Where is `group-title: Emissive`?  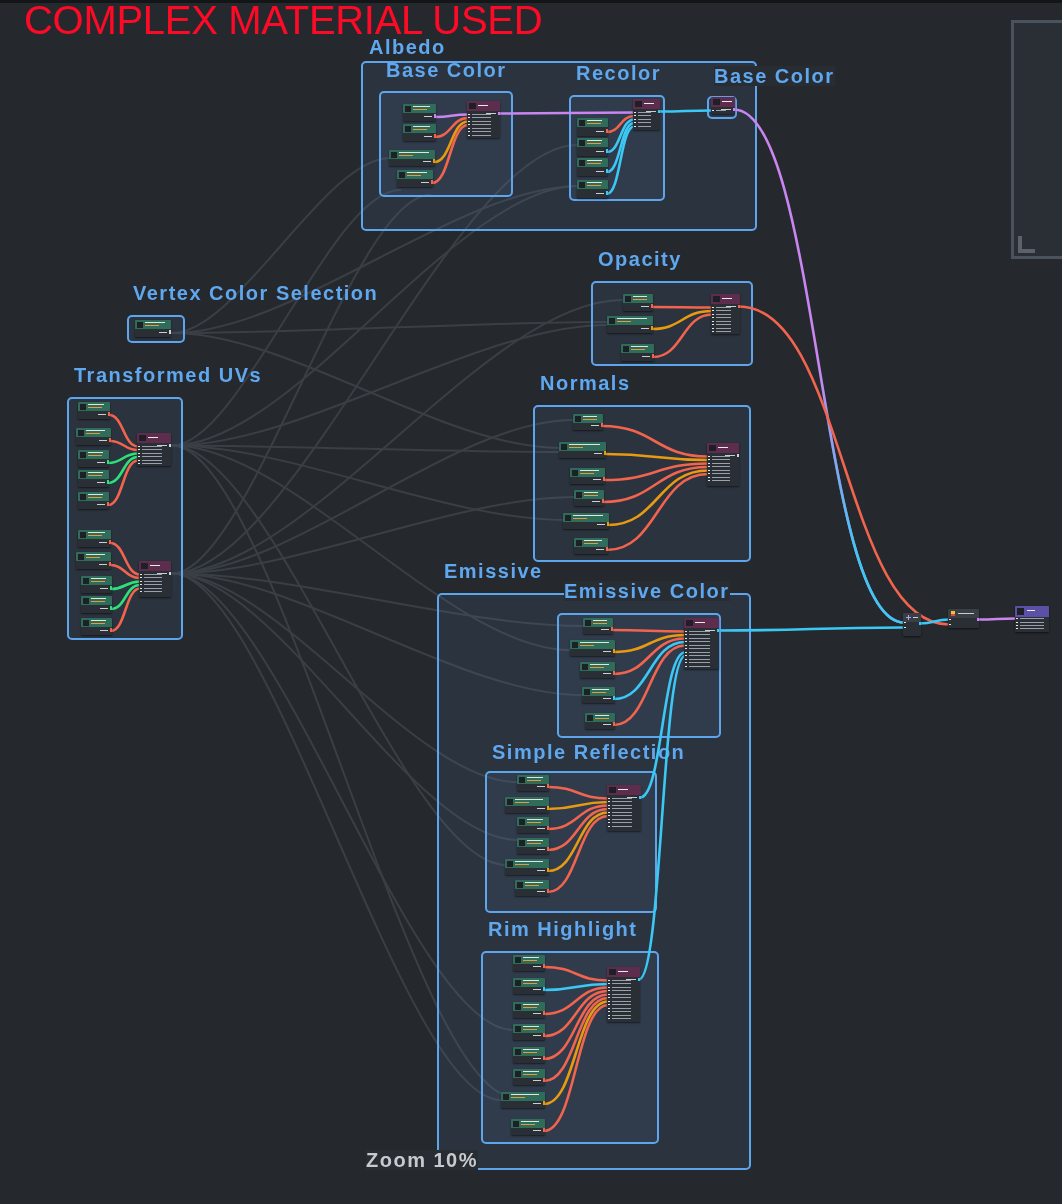 group-title: Emissive is located at coordinates (493, 571).